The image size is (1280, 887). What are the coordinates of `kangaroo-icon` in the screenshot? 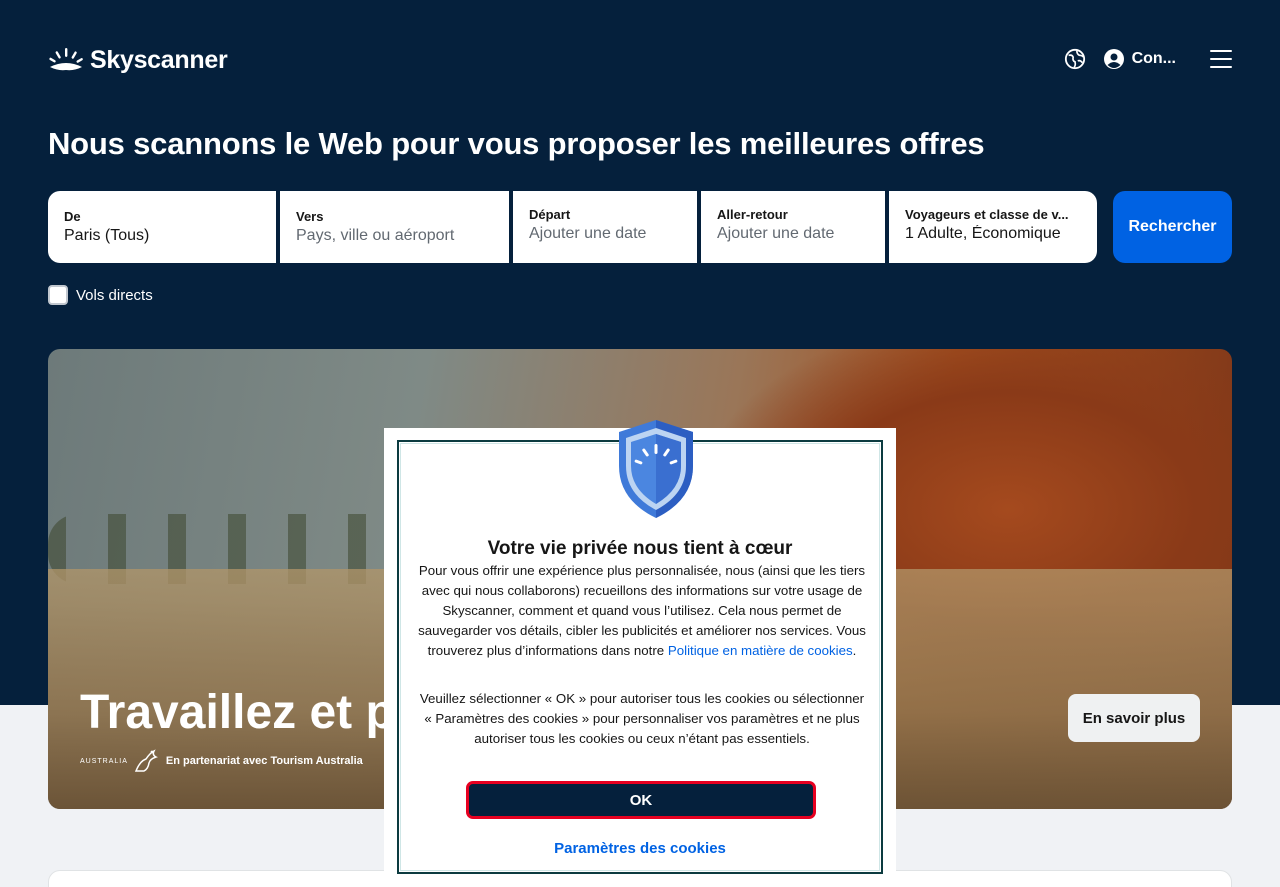 It's located at (146, 760).